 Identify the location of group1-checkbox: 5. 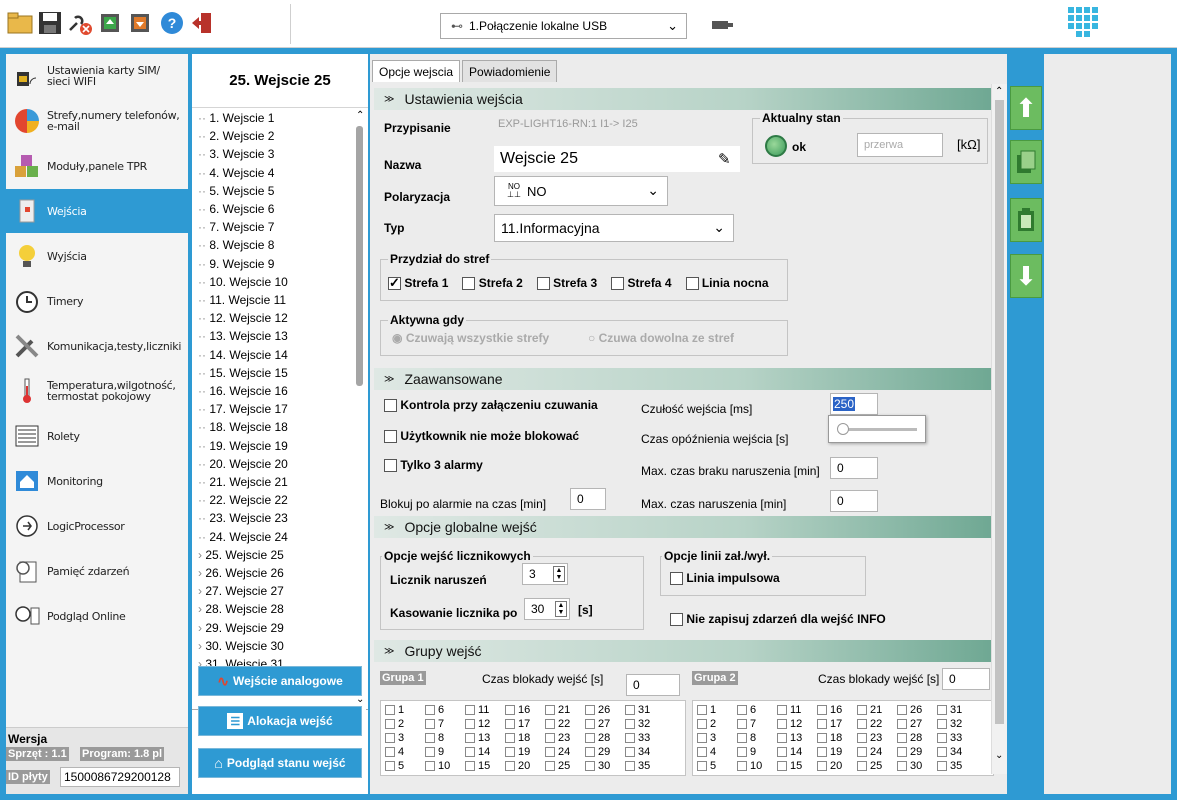
(394, 766).